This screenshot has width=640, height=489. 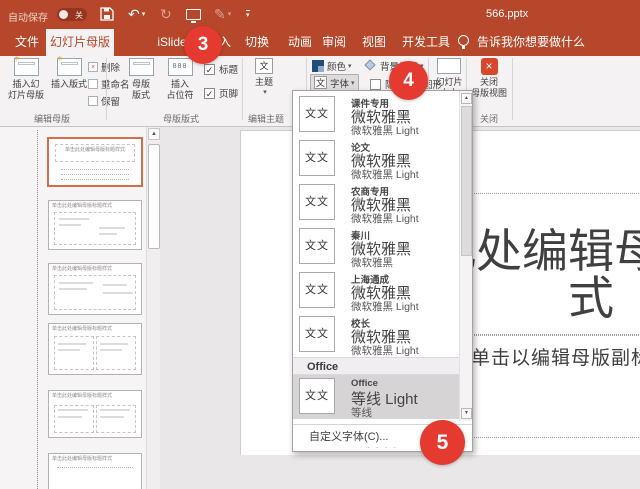 I want to click on autosave-toggle: 关, so click(x=72, y=14).